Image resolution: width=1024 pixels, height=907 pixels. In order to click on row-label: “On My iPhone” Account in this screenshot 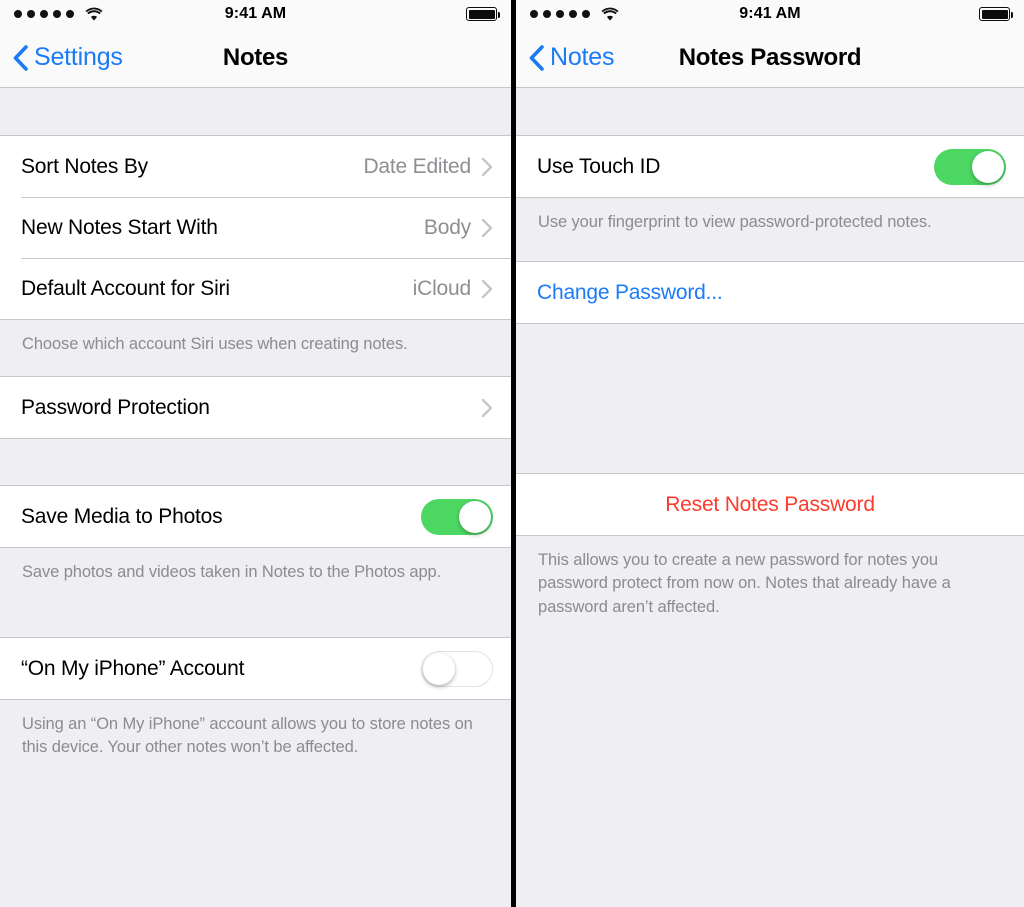, I will do `click(133, 668)`.